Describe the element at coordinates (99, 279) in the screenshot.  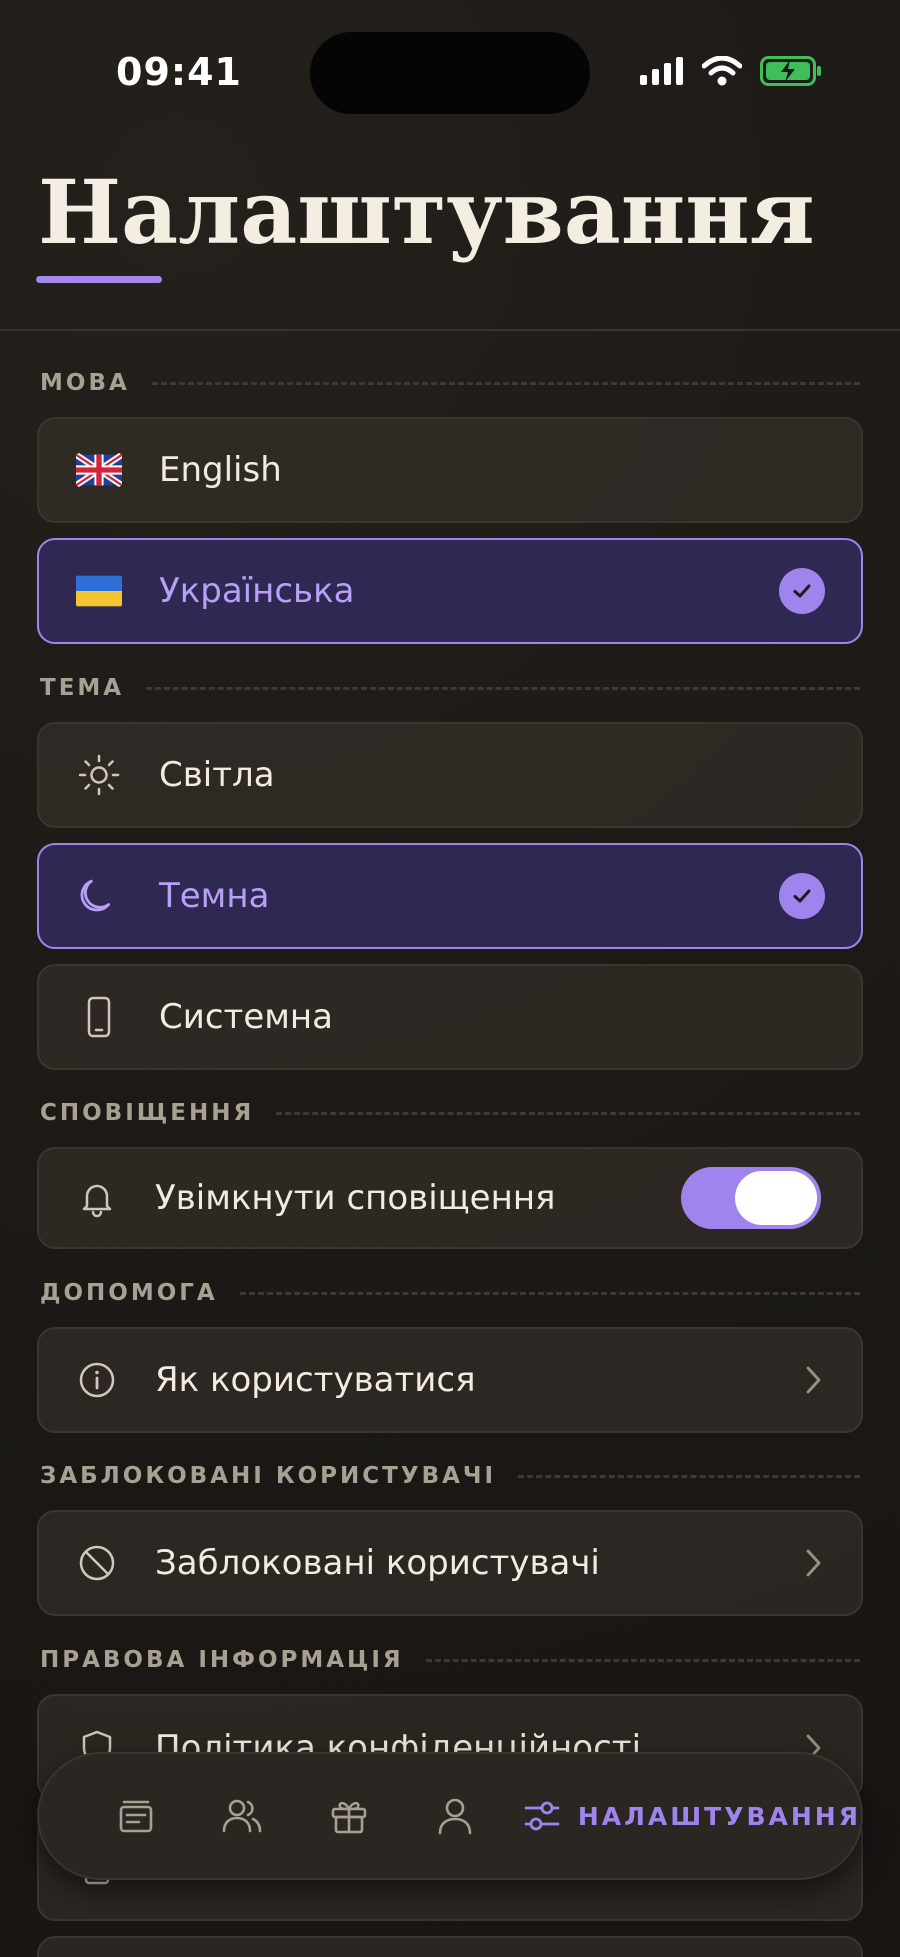
I see `title-underline` at that location.